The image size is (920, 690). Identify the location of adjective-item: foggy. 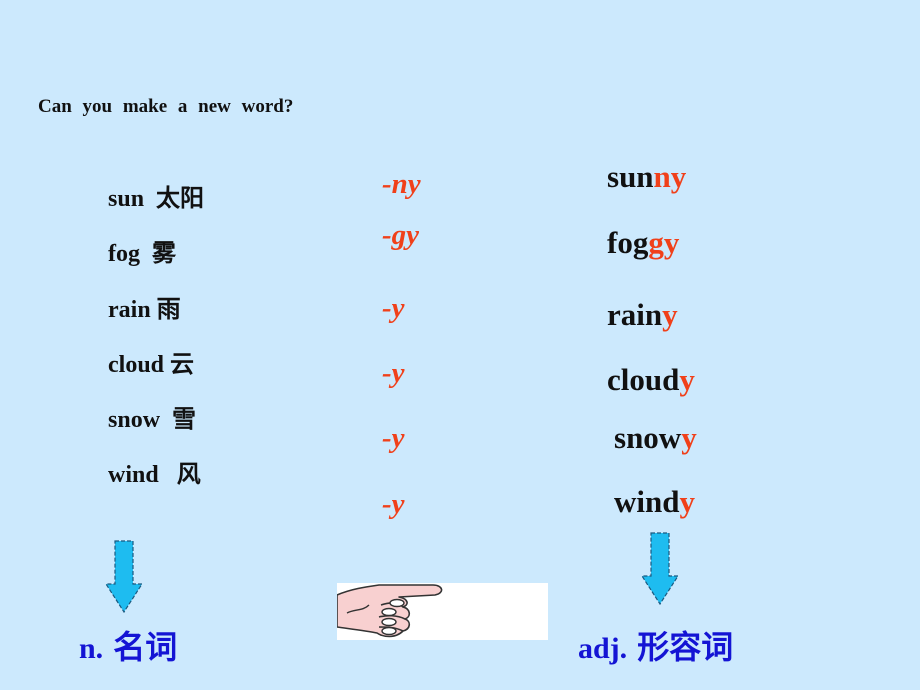
(643, 243).